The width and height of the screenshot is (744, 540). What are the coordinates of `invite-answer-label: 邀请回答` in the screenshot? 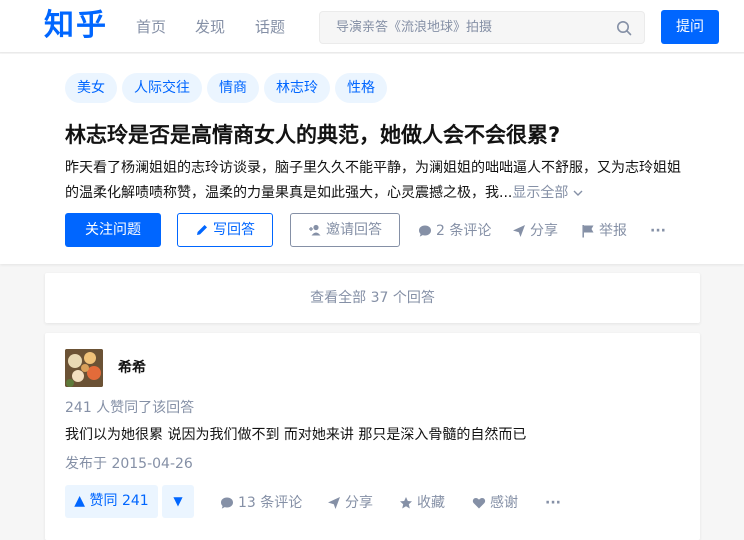 It's located at (354, 230).